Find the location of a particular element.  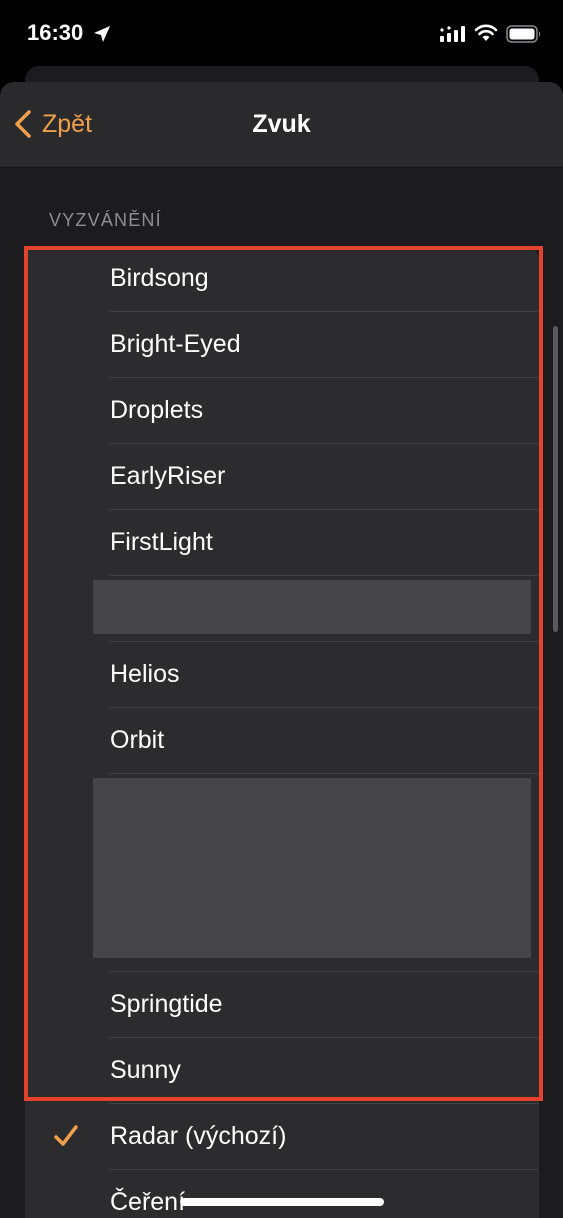

list-item-bright-eyed: Bright-Eyed is located at coordinates (282, 345).